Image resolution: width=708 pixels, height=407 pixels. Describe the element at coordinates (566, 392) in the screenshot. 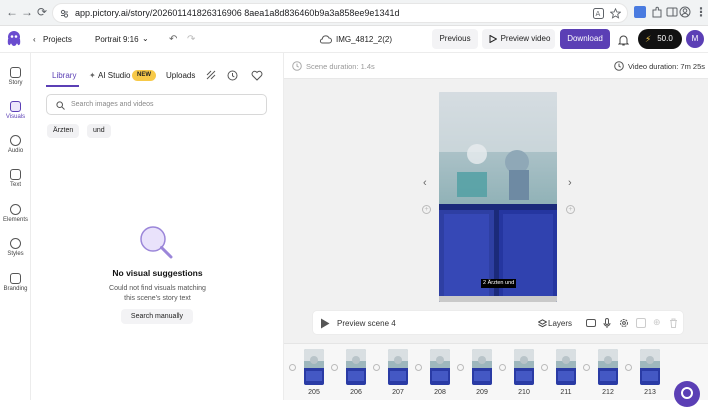

I see `scene-number: 211` at that location.